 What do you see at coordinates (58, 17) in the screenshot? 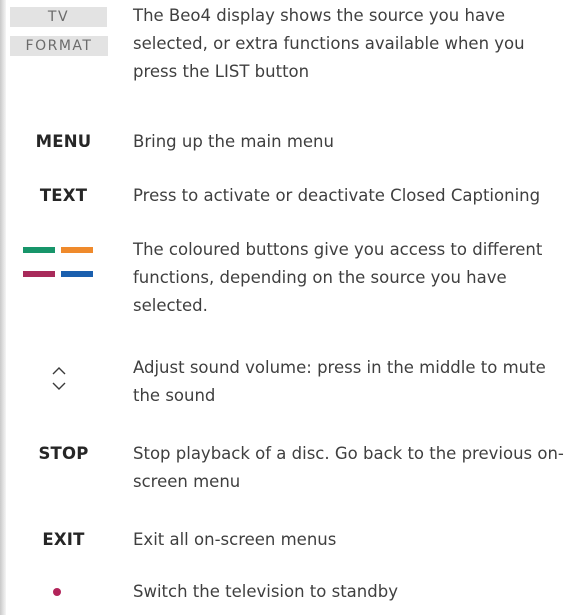
I see `display-source-label: TV` at bounding box center [58, 17].